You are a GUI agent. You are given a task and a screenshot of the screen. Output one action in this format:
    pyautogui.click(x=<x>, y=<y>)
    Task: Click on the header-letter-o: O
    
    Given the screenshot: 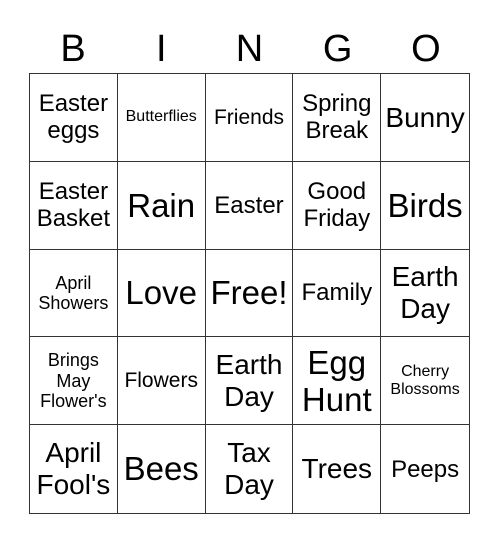 What is the action you would take?
    pyautogui.click(x=426, y=49)
    